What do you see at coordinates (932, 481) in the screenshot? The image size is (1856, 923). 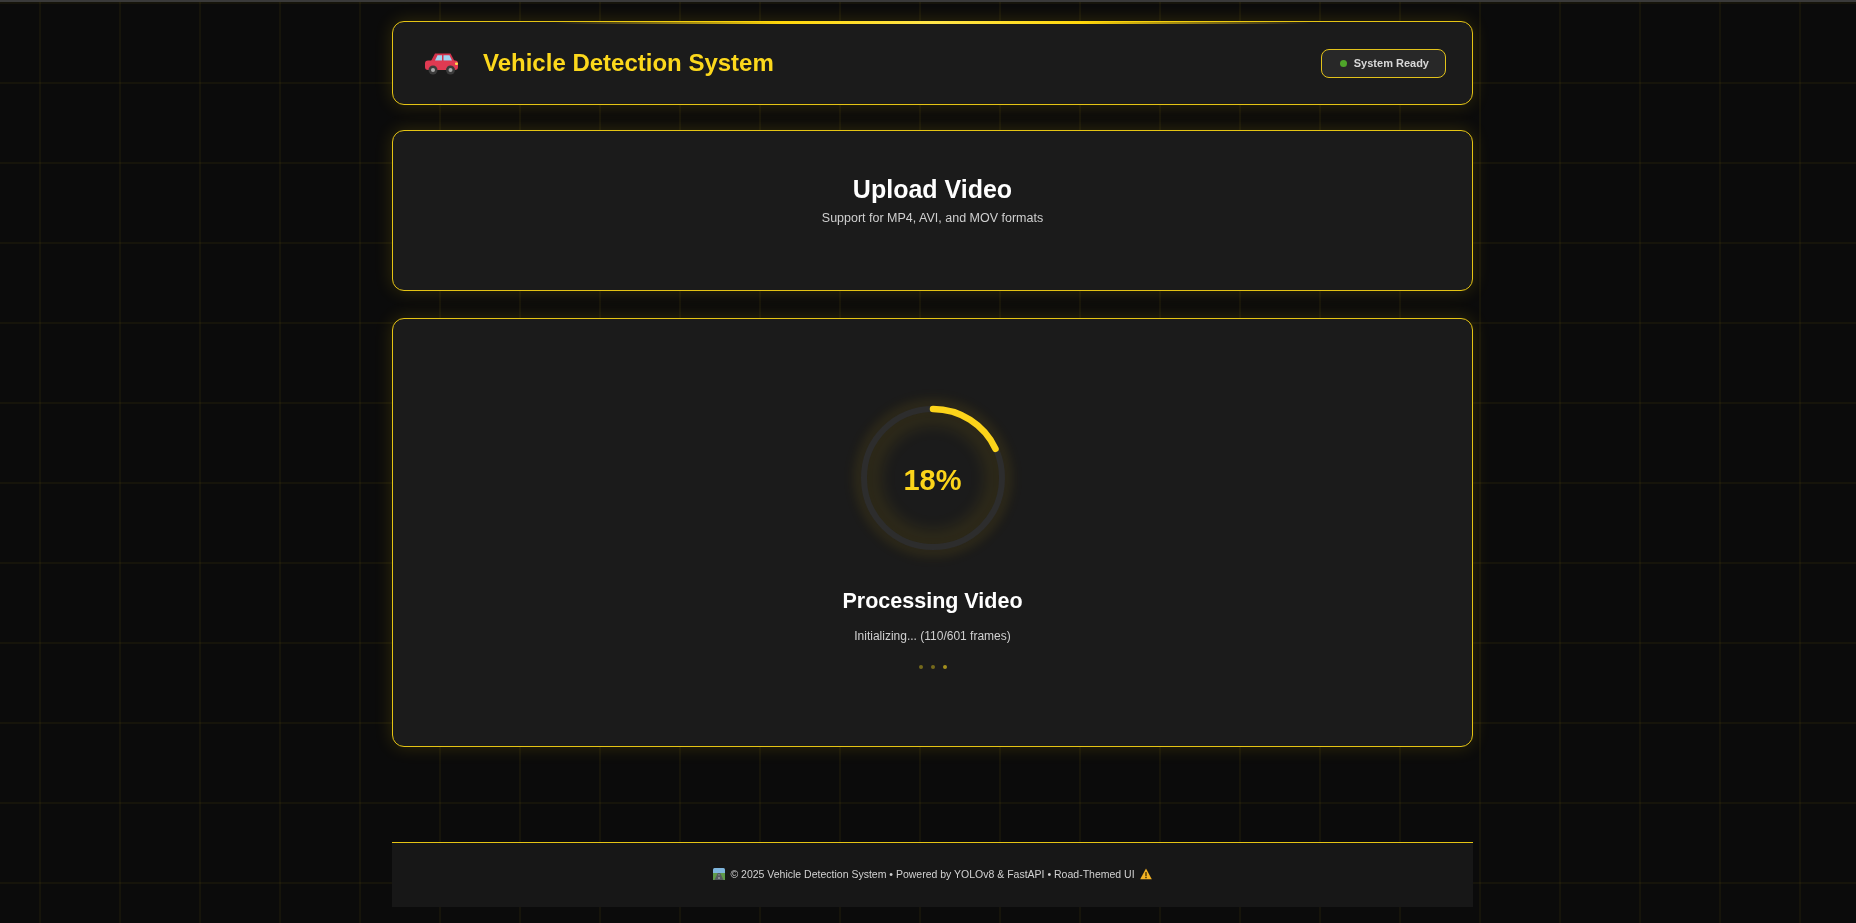 I see `progress-percent: 18%` at bounding box center [932, 481].